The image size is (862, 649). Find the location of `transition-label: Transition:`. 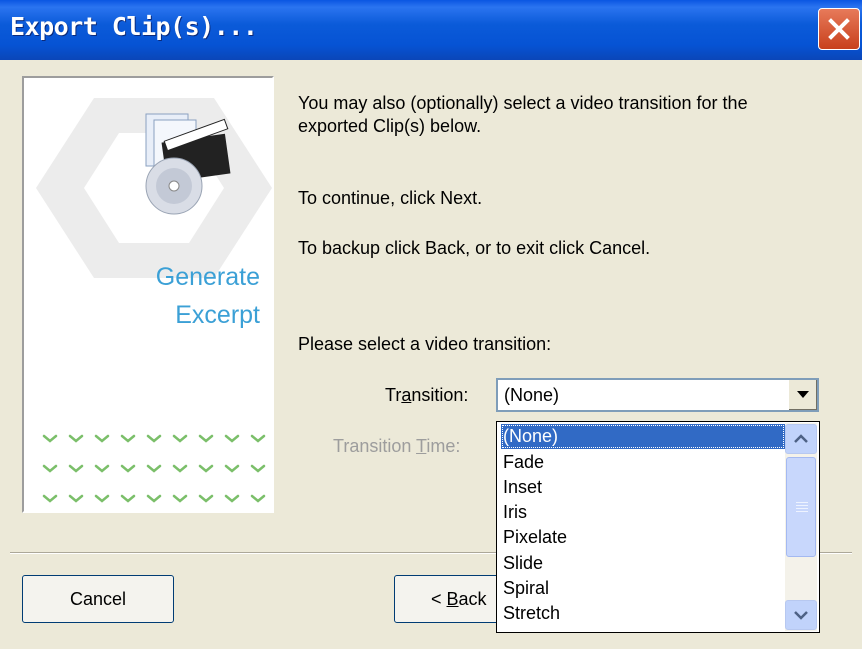

transition-label: Transition: is located at coordinates (427, 395).